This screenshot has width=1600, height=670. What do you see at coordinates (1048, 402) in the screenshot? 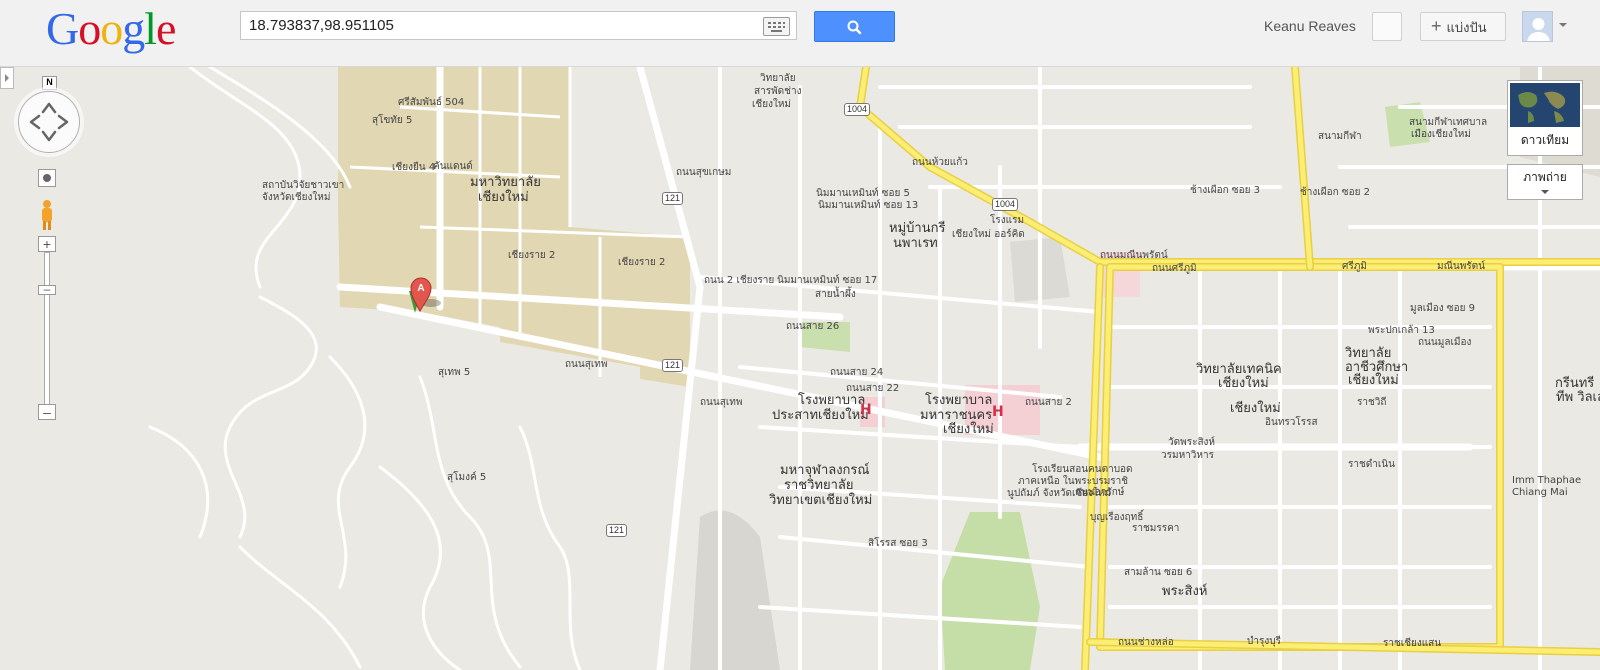
I see `map-label: ถนนสาย 2` at bounding box center [1048, 402].